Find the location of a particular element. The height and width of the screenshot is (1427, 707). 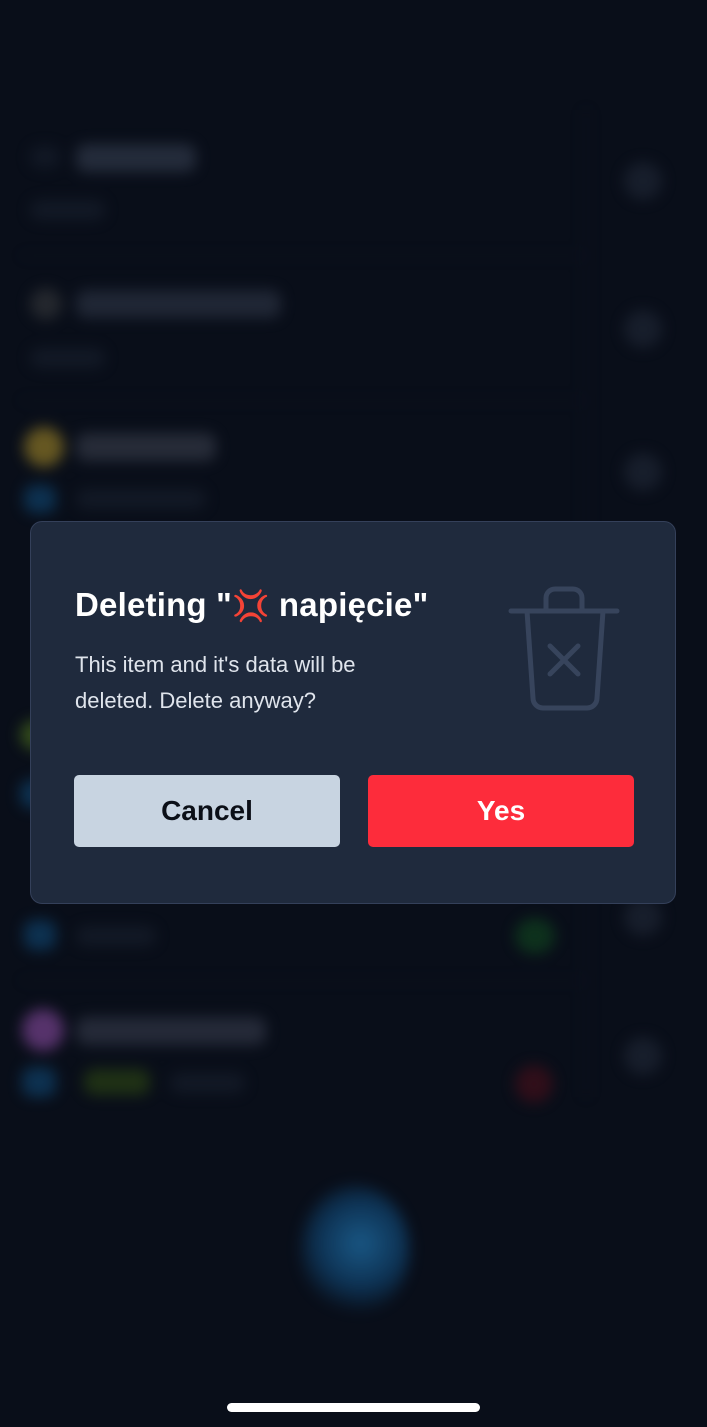

home-indicator is located at coordinates (353, 1407).